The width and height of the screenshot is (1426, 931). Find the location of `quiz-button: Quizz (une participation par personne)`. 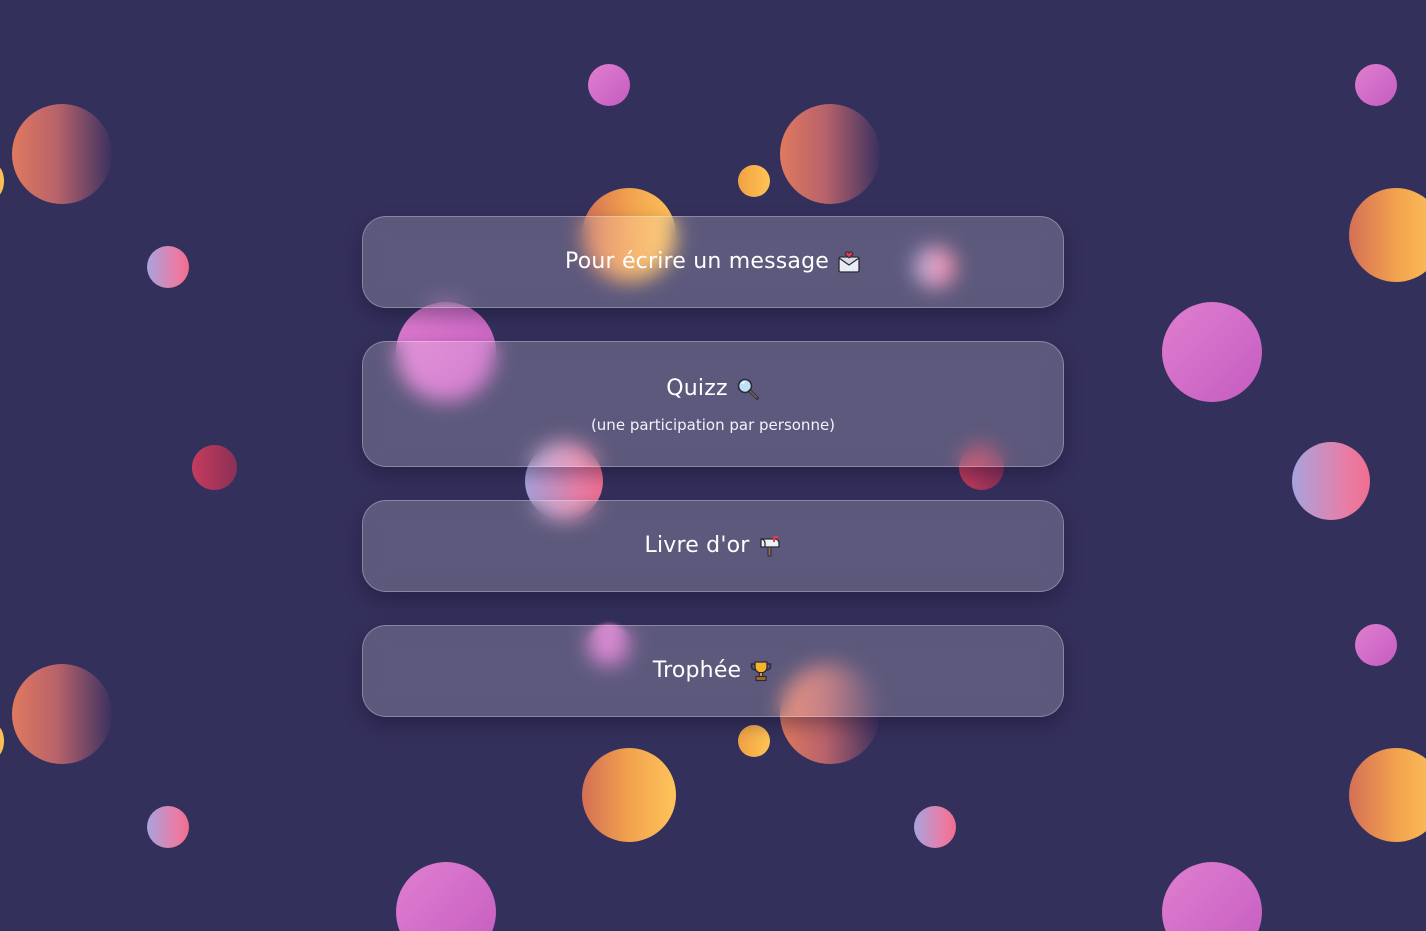

quiz-button: Quizz (une participation par personne) is located at coordinates (713, 404).